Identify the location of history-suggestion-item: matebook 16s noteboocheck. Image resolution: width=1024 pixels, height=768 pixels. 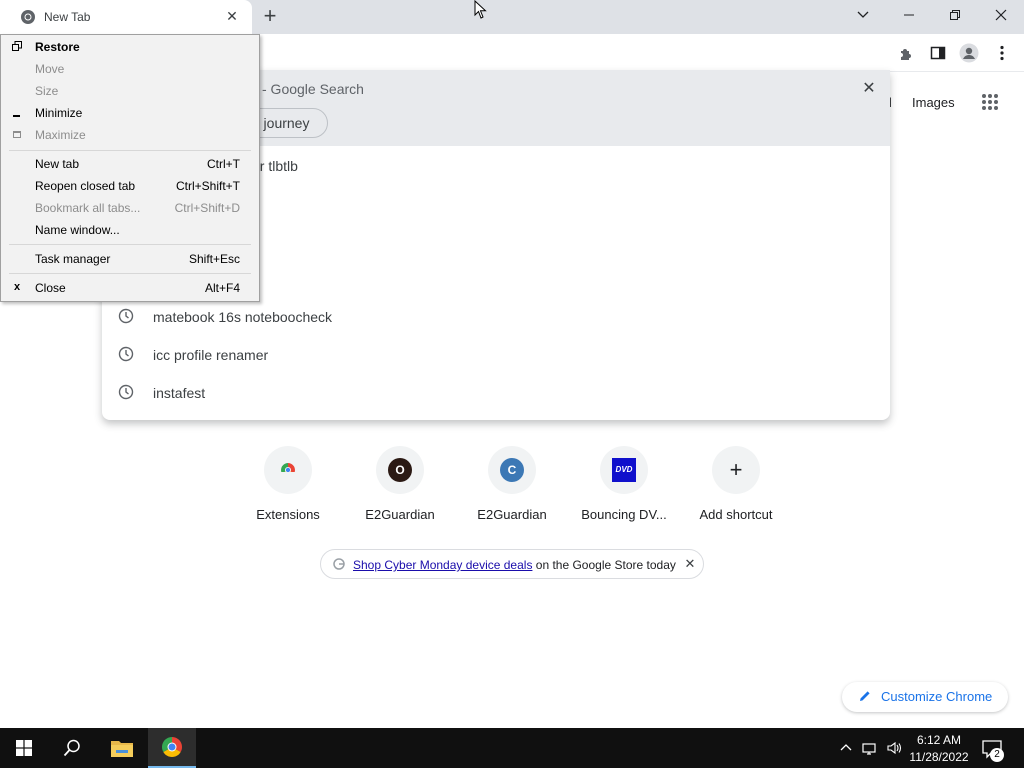
(496, 317).